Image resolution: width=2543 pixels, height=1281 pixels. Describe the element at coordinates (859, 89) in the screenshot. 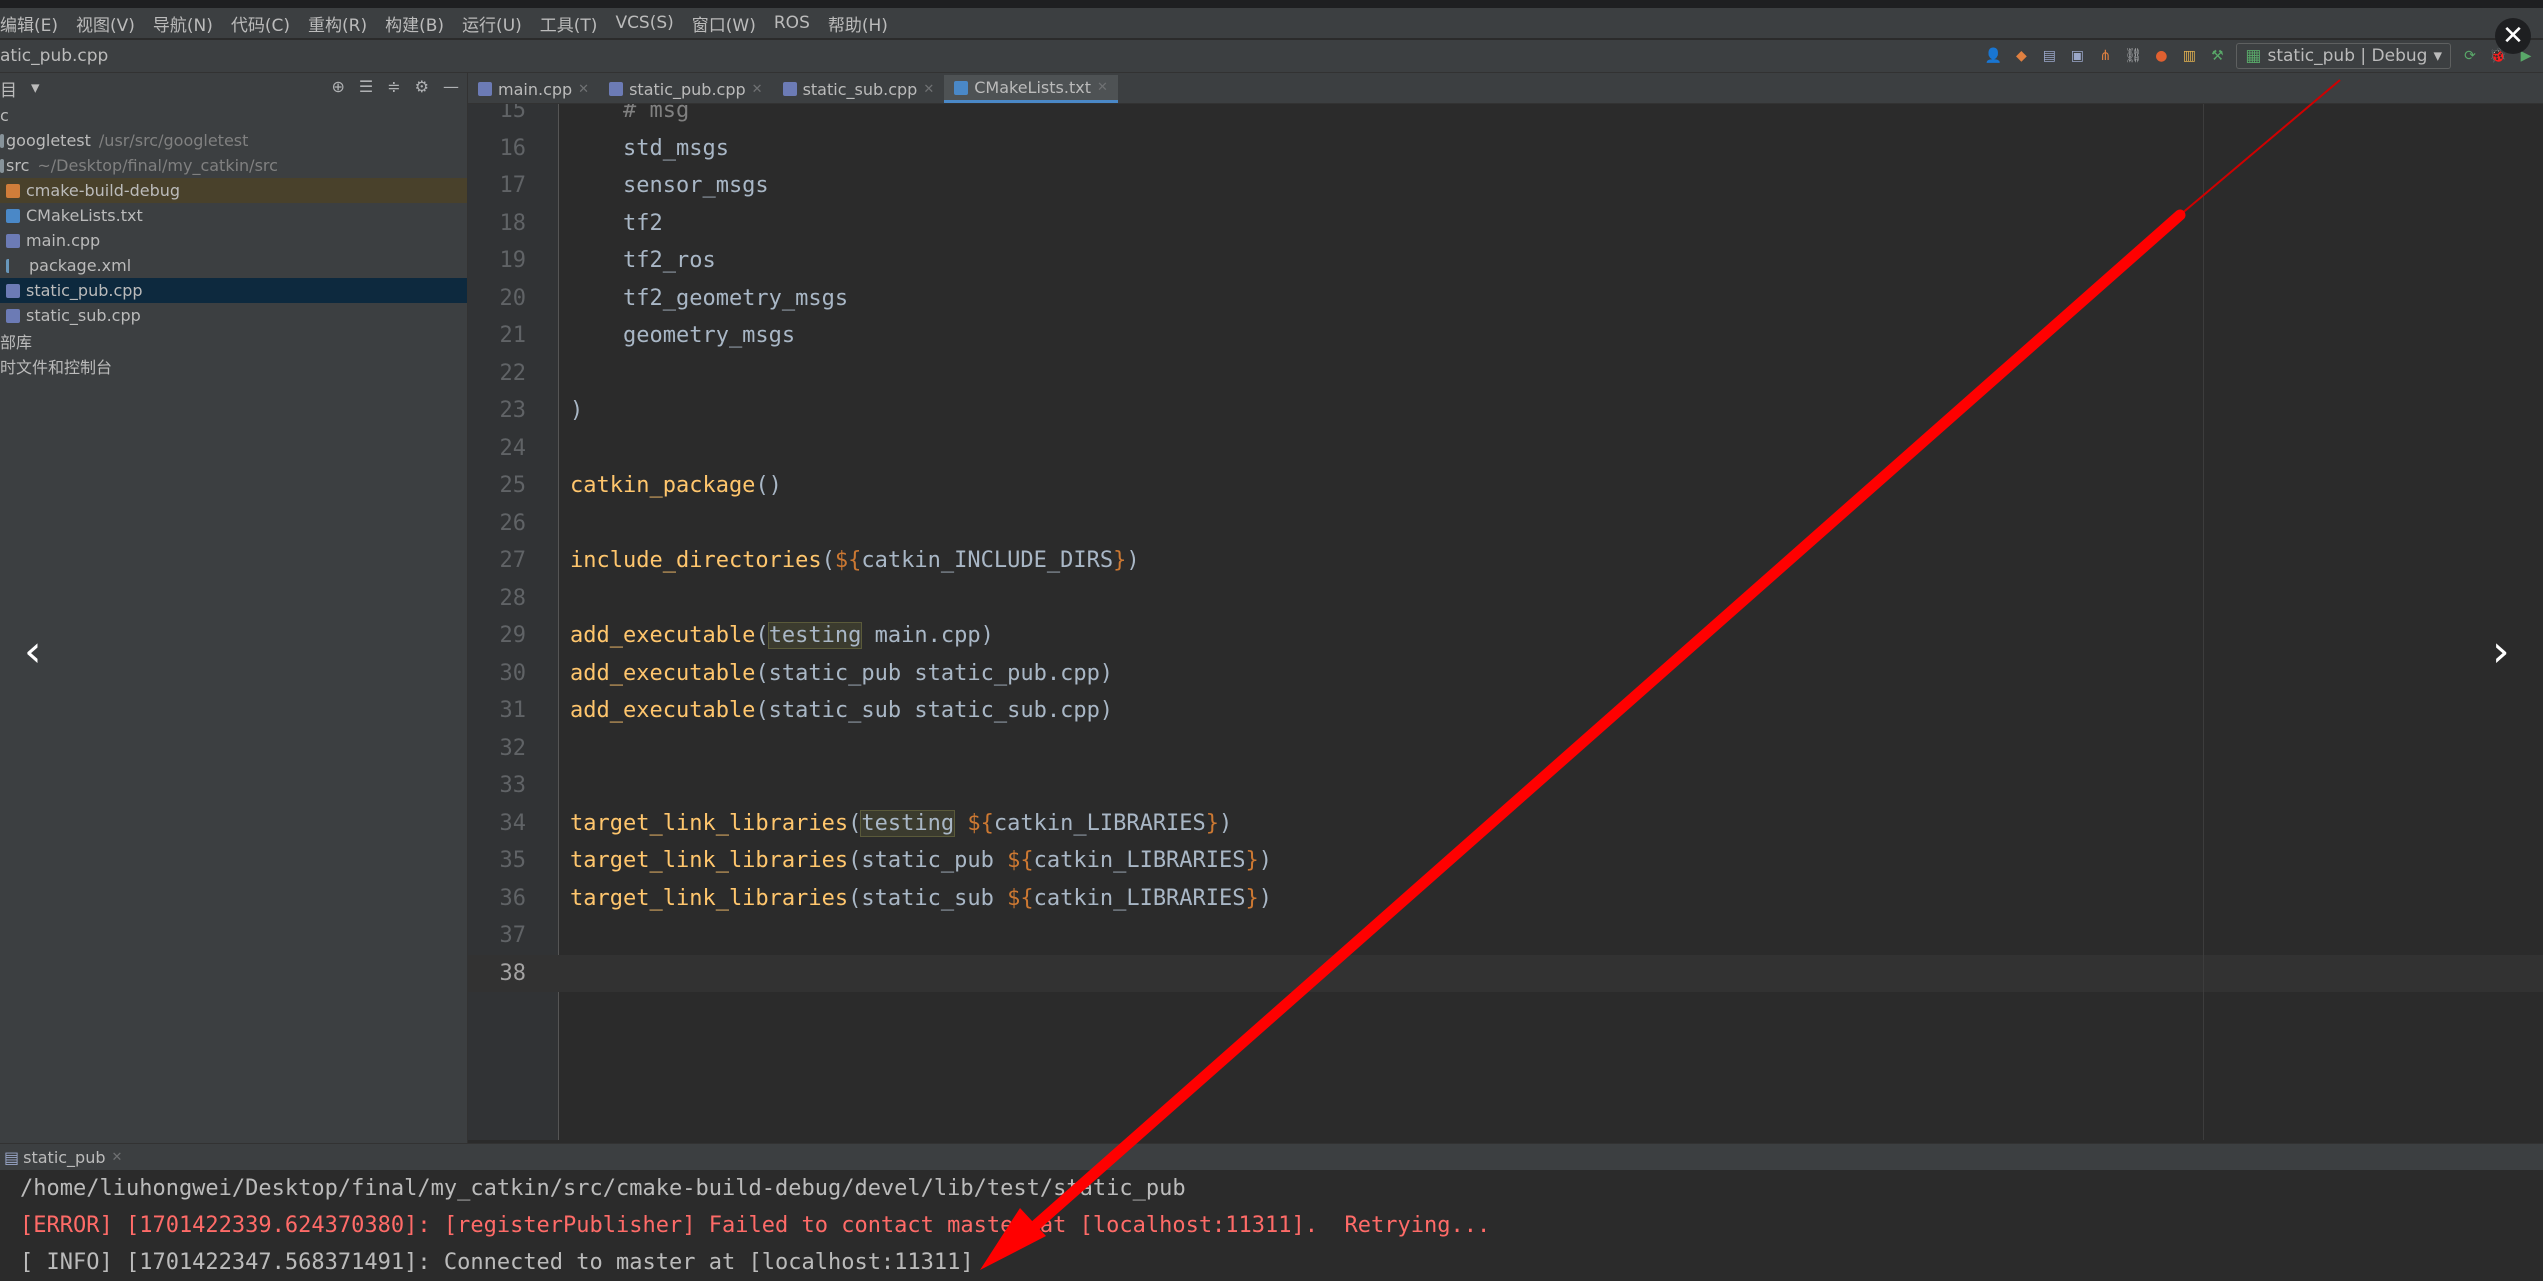

I see `tab-static-sub-cpp: static_sub.cpp ✕` at that location.